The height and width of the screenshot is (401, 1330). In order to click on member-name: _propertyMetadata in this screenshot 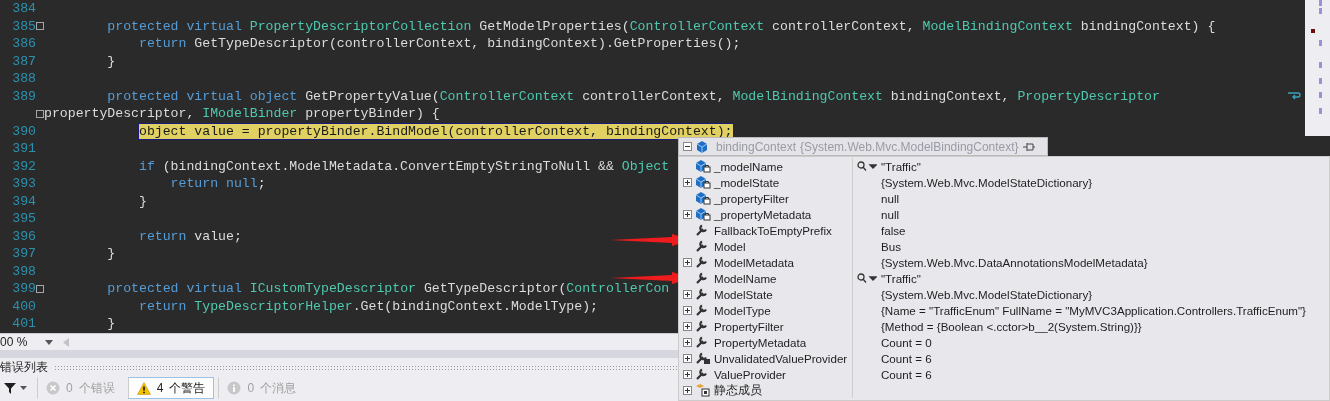, I will do `click(763, 214)`.